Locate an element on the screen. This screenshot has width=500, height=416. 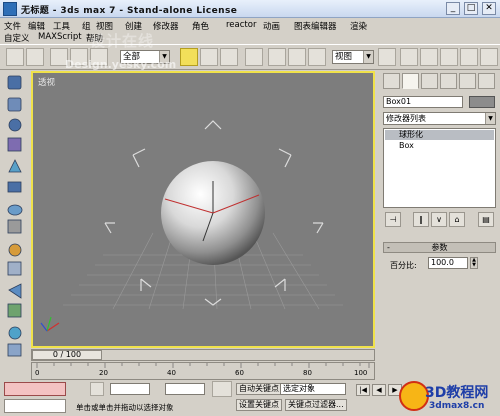
status-prompt: 单击或单击并拖动以选择对象 is located at coordinates (125, 407).